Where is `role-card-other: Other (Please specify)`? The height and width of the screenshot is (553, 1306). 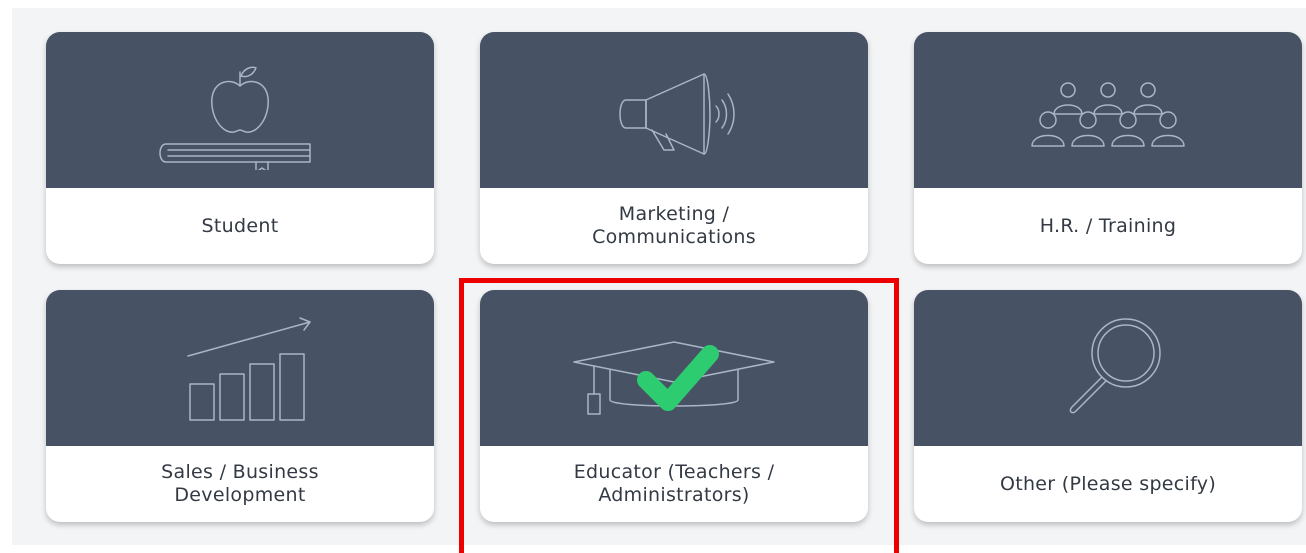 role-card-other: Other (Please specify) is located at coordinates (1108, 406).